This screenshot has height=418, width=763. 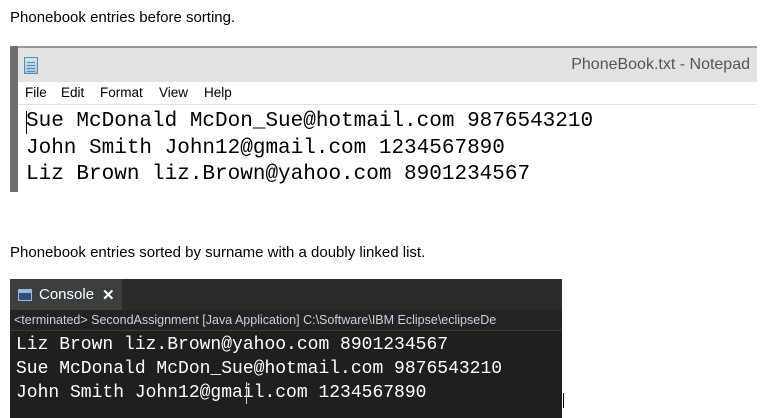 What do you see at coordinates (387, 93) in the screenshot?
I see `notepad-menubar: File Edit Format View Help` at bounding box center [387, 93].